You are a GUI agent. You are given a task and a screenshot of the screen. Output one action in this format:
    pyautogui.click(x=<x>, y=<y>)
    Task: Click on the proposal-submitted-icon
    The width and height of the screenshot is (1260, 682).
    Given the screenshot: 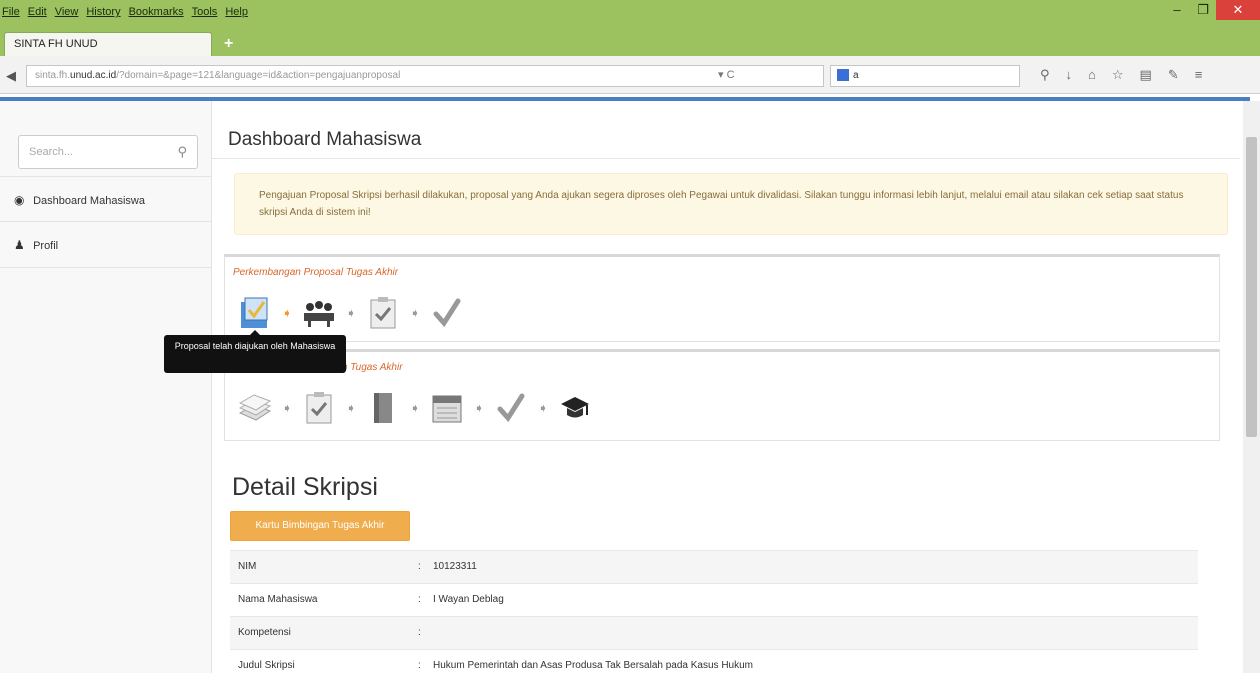 What is the action you would take?
    pyautogui.click(x=255, y=313)
    